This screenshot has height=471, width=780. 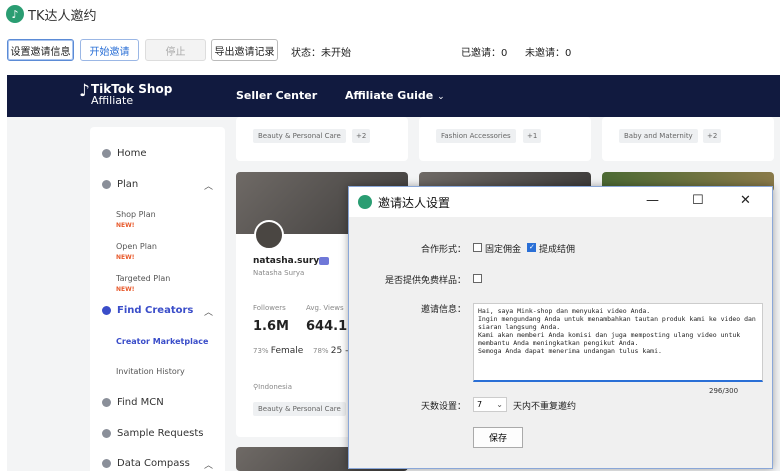 I want to click on sidebar-item-label: Find Creators, so click(x=155, y=310).